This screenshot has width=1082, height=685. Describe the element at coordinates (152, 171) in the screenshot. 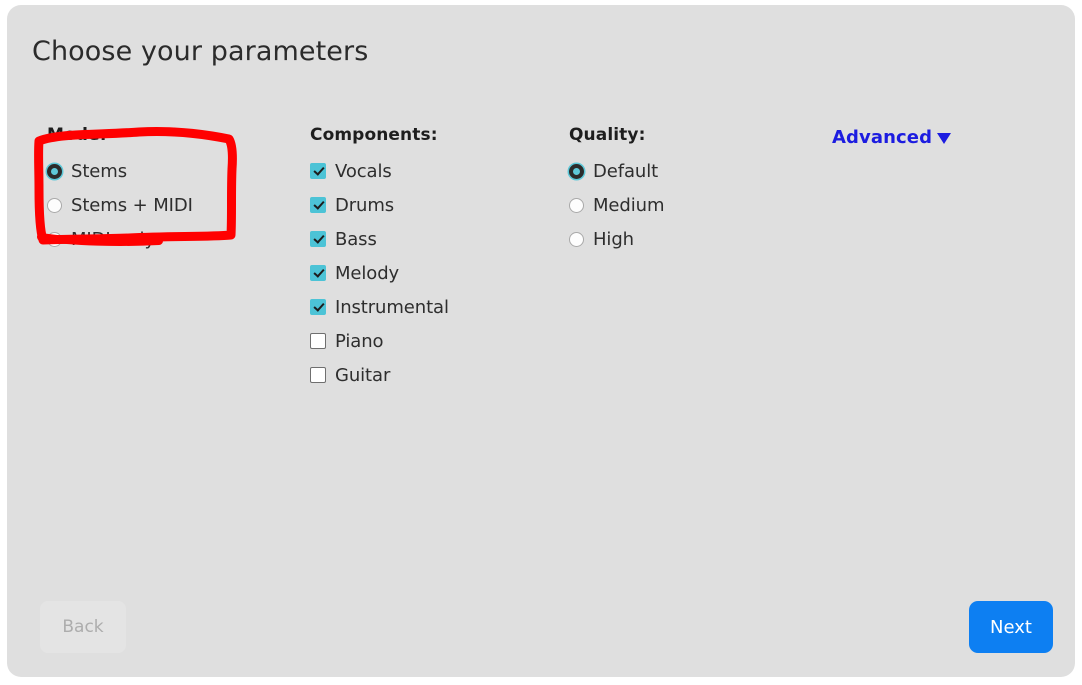

I see `radio-option-stems: Stems` at that location.